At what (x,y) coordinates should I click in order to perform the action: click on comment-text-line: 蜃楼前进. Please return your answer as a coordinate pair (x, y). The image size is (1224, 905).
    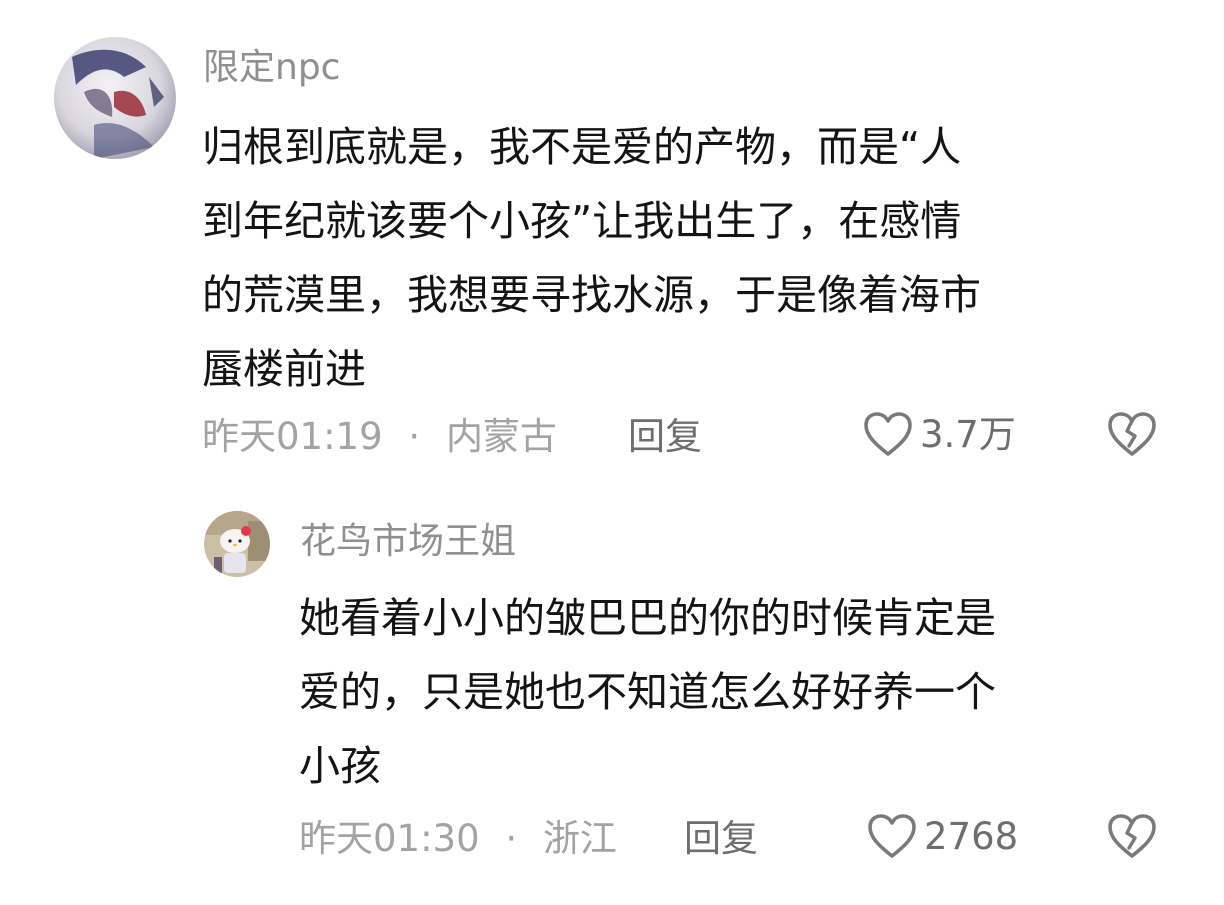
    Looking at the image, I should click on (284, 369).